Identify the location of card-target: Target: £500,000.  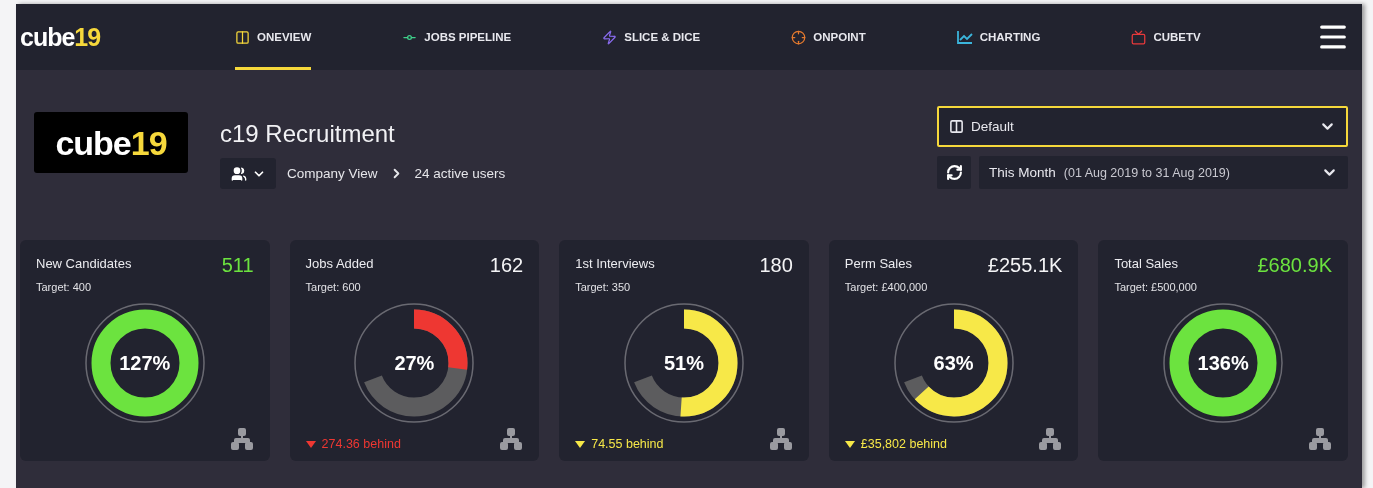
(1156, 287).